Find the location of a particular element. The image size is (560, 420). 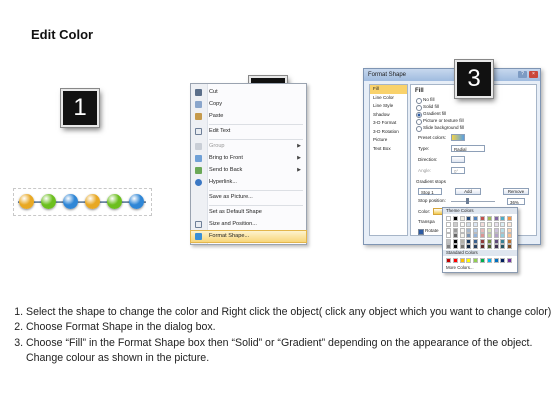

radio-solid-fill is located at coordinates (419, 108).